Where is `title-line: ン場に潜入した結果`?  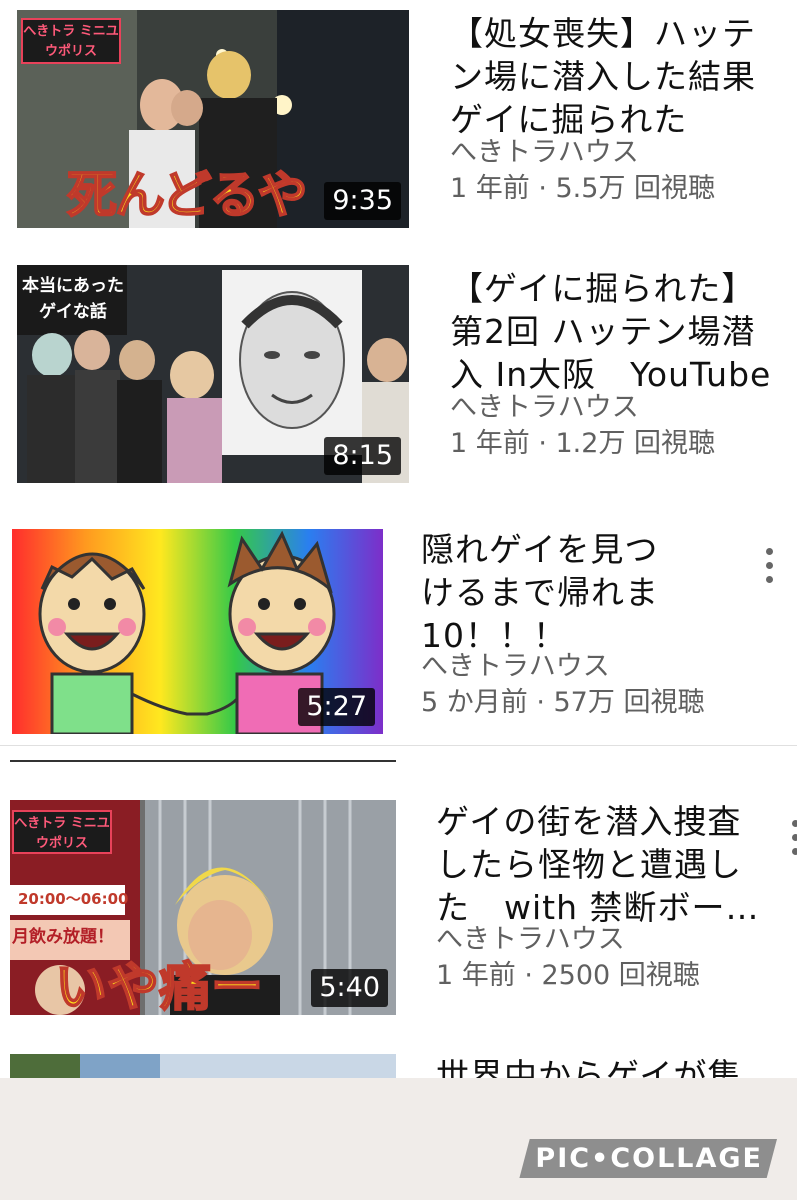 title-line: ン場に潜入した結果 is located at coordinates (603, 76).